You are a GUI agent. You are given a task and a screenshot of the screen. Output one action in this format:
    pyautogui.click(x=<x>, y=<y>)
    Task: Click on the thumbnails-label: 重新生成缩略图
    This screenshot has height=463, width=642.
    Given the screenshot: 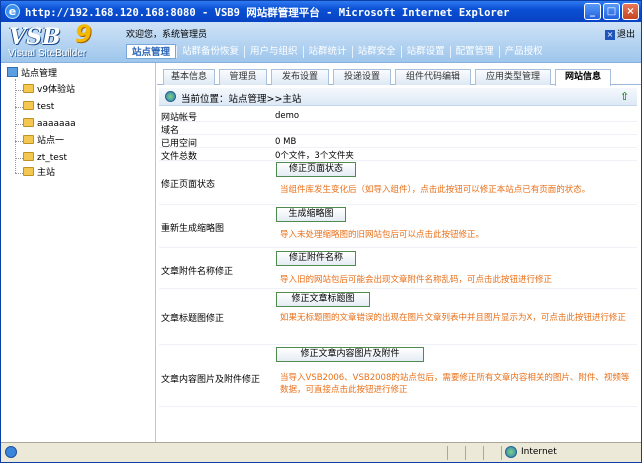 What is the action you would take?
    pyautogui.click(x=193, y=229)
    